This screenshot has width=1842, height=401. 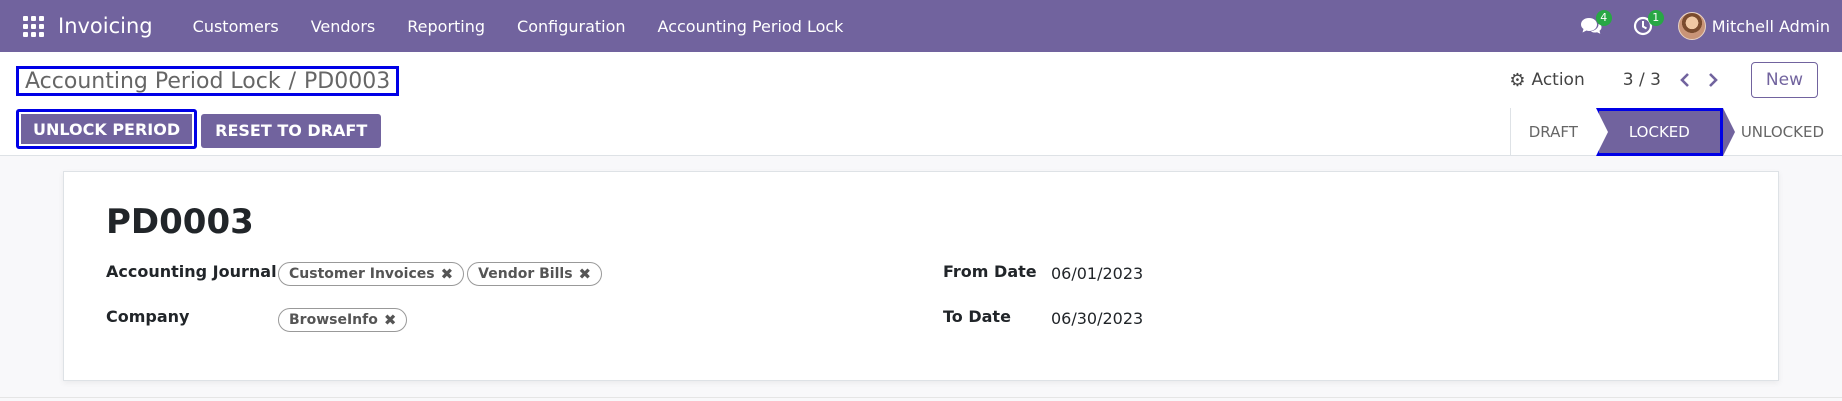 I want to click on journal-tag: Vendor Bills ✖, so click(x=535, y=274).